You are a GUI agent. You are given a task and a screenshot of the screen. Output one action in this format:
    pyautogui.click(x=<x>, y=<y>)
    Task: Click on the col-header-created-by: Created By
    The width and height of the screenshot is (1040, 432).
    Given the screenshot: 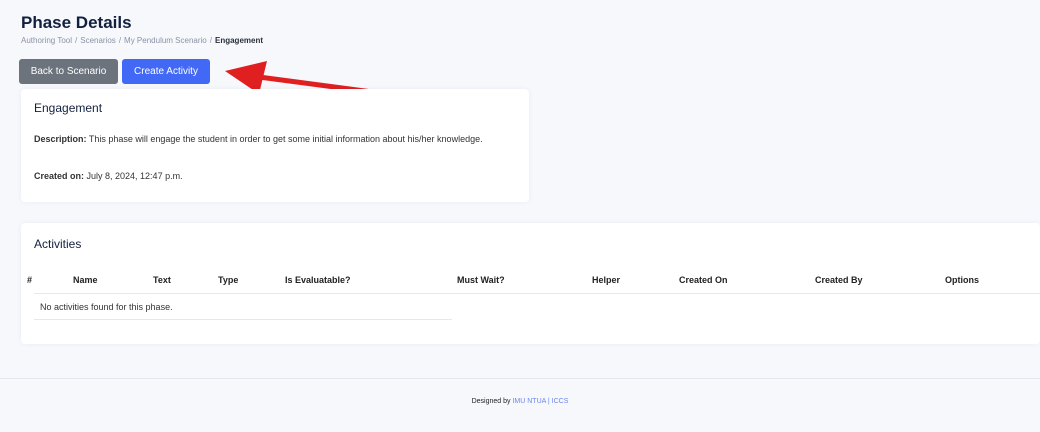 What is the action you would take?
    pyautogui.click(x=839, y=280)
    